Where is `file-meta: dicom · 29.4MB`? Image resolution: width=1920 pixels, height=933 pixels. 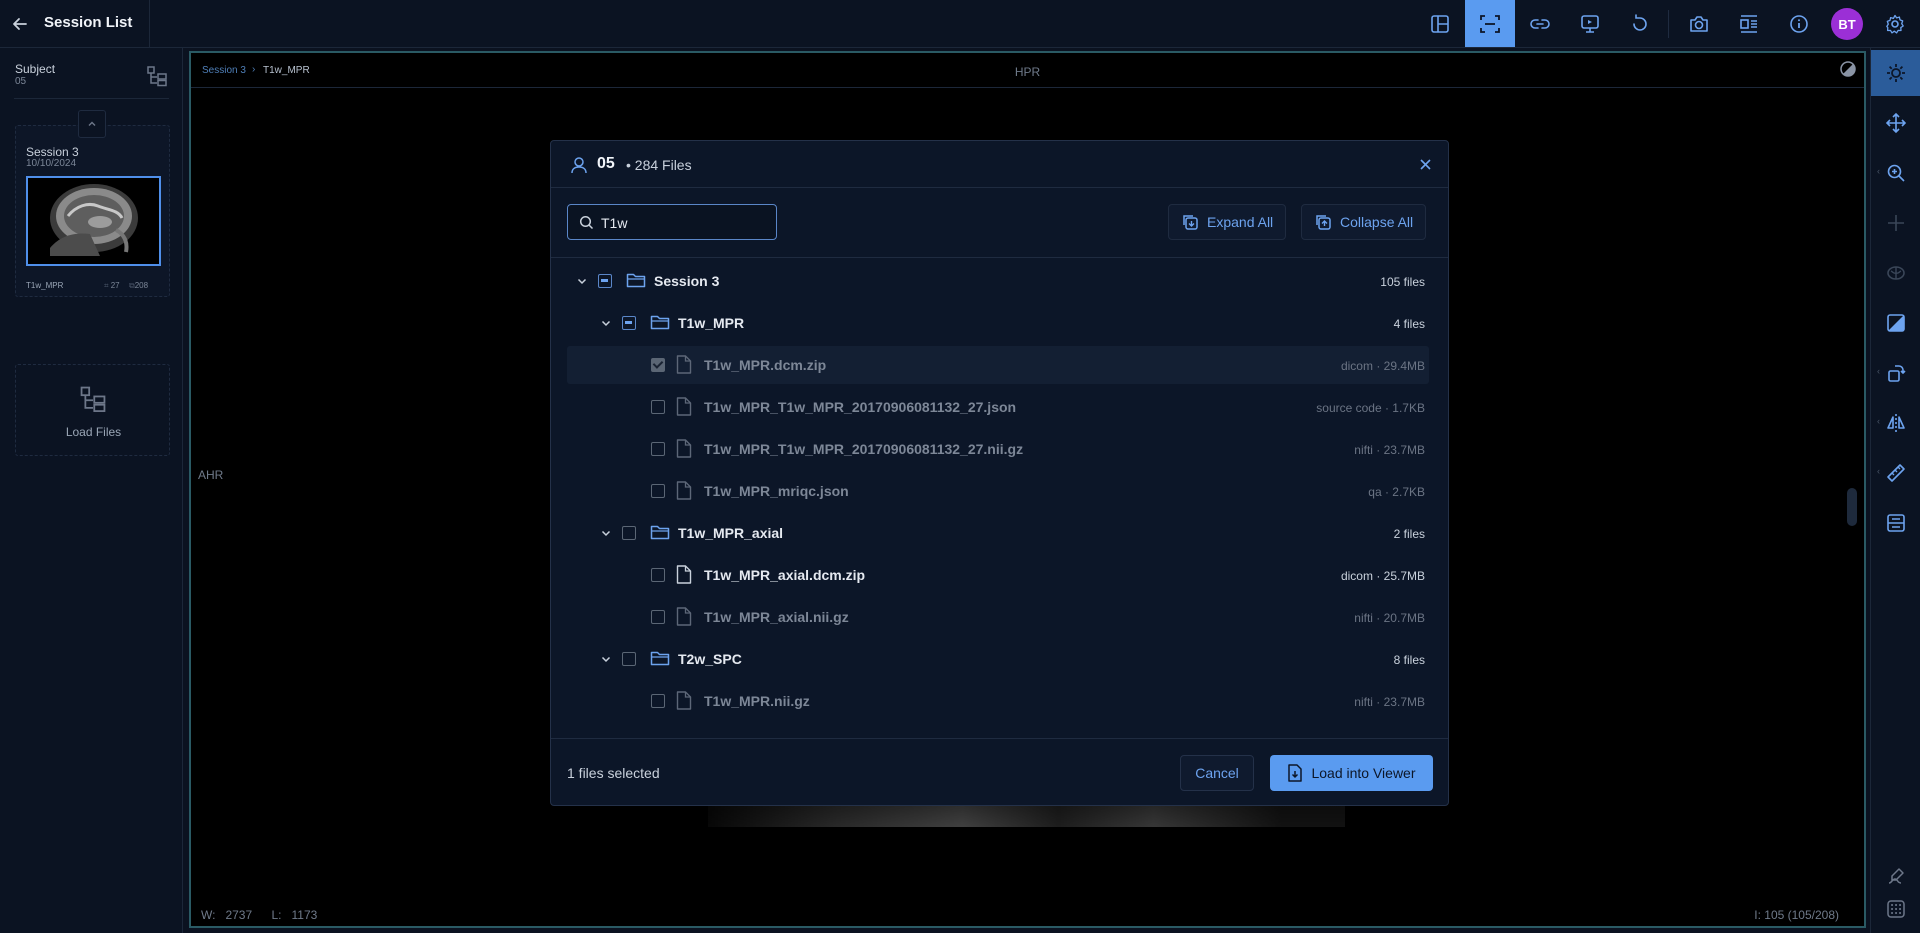
file-meta: dicom · 29.4MB is located at coordinates (1382, 366).